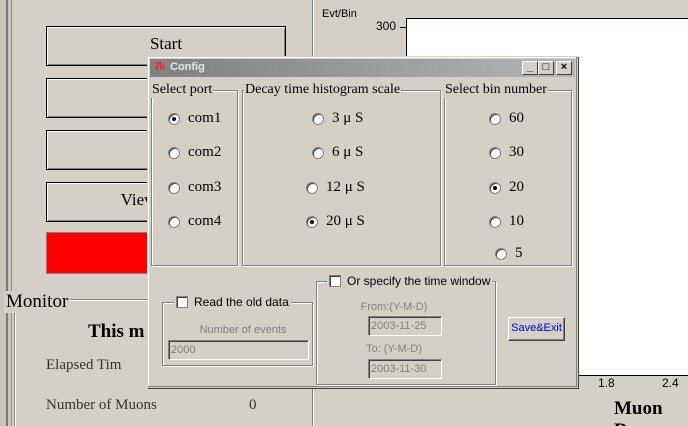  I want to click on scale-radio-label: 6 μ S, so click(348, 152).